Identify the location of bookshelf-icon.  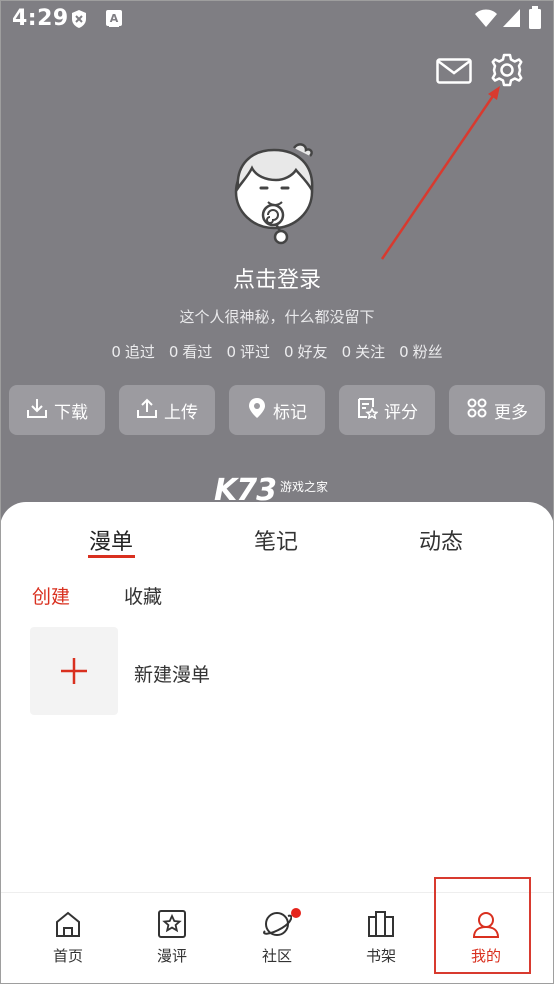
(381, 926).